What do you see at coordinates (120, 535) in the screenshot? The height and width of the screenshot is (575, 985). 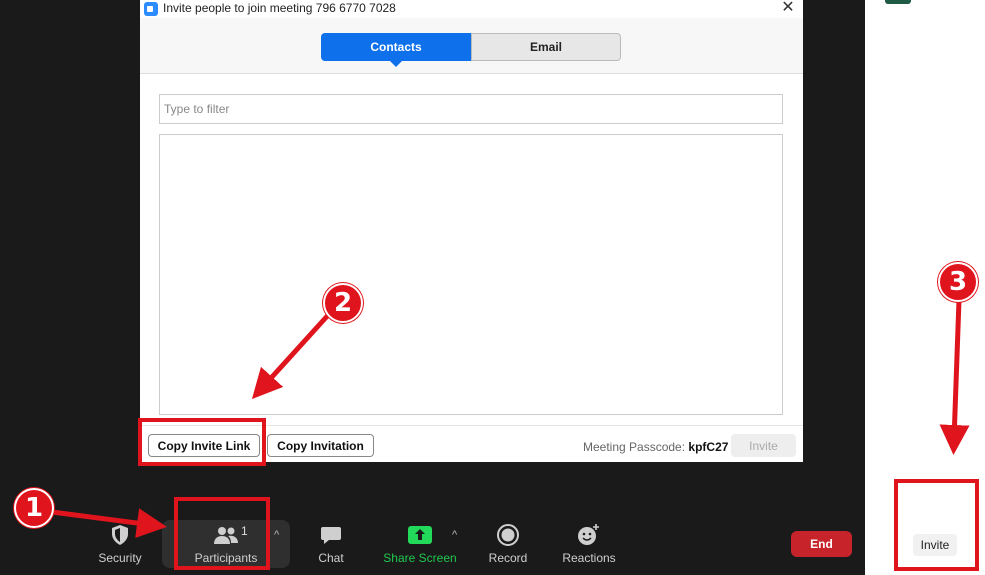 I see `shield-icon` at bounding box center [120, 535].